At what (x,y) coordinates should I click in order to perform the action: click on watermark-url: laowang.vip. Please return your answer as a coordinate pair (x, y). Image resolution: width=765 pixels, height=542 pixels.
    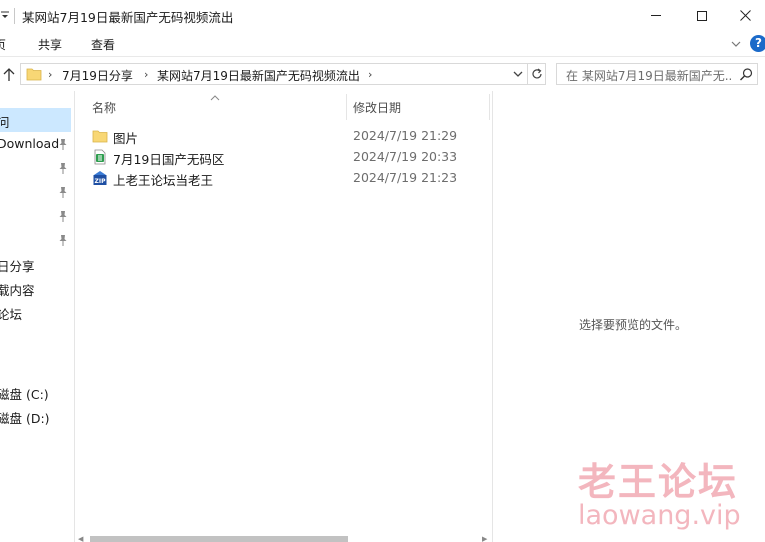
    Looking at the image, I should click on (659, 515).